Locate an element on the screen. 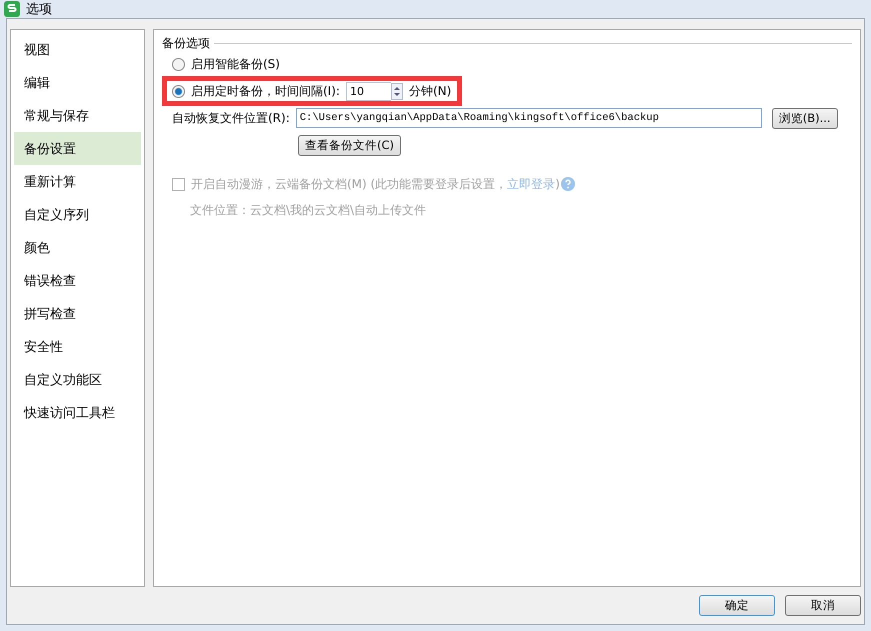  sidebar-item: 备份设置 is located at coordinates (77, 148).